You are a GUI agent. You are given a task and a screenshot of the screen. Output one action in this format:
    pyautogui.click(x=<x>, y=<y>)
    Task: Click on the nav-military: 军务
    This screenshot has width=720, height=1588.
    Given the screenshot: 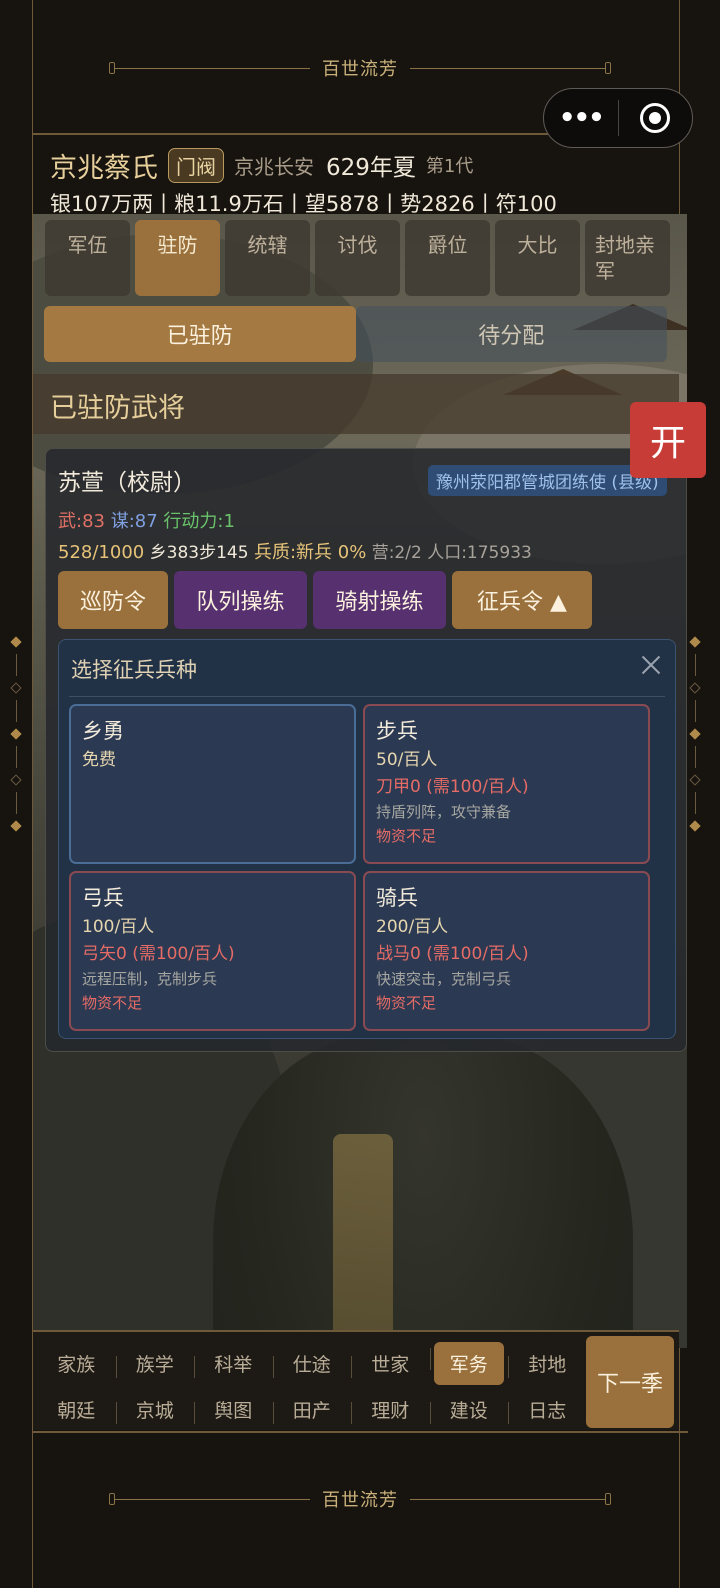 What is the action you would take?
    pyautogui.click(x=469, y=1363)
    